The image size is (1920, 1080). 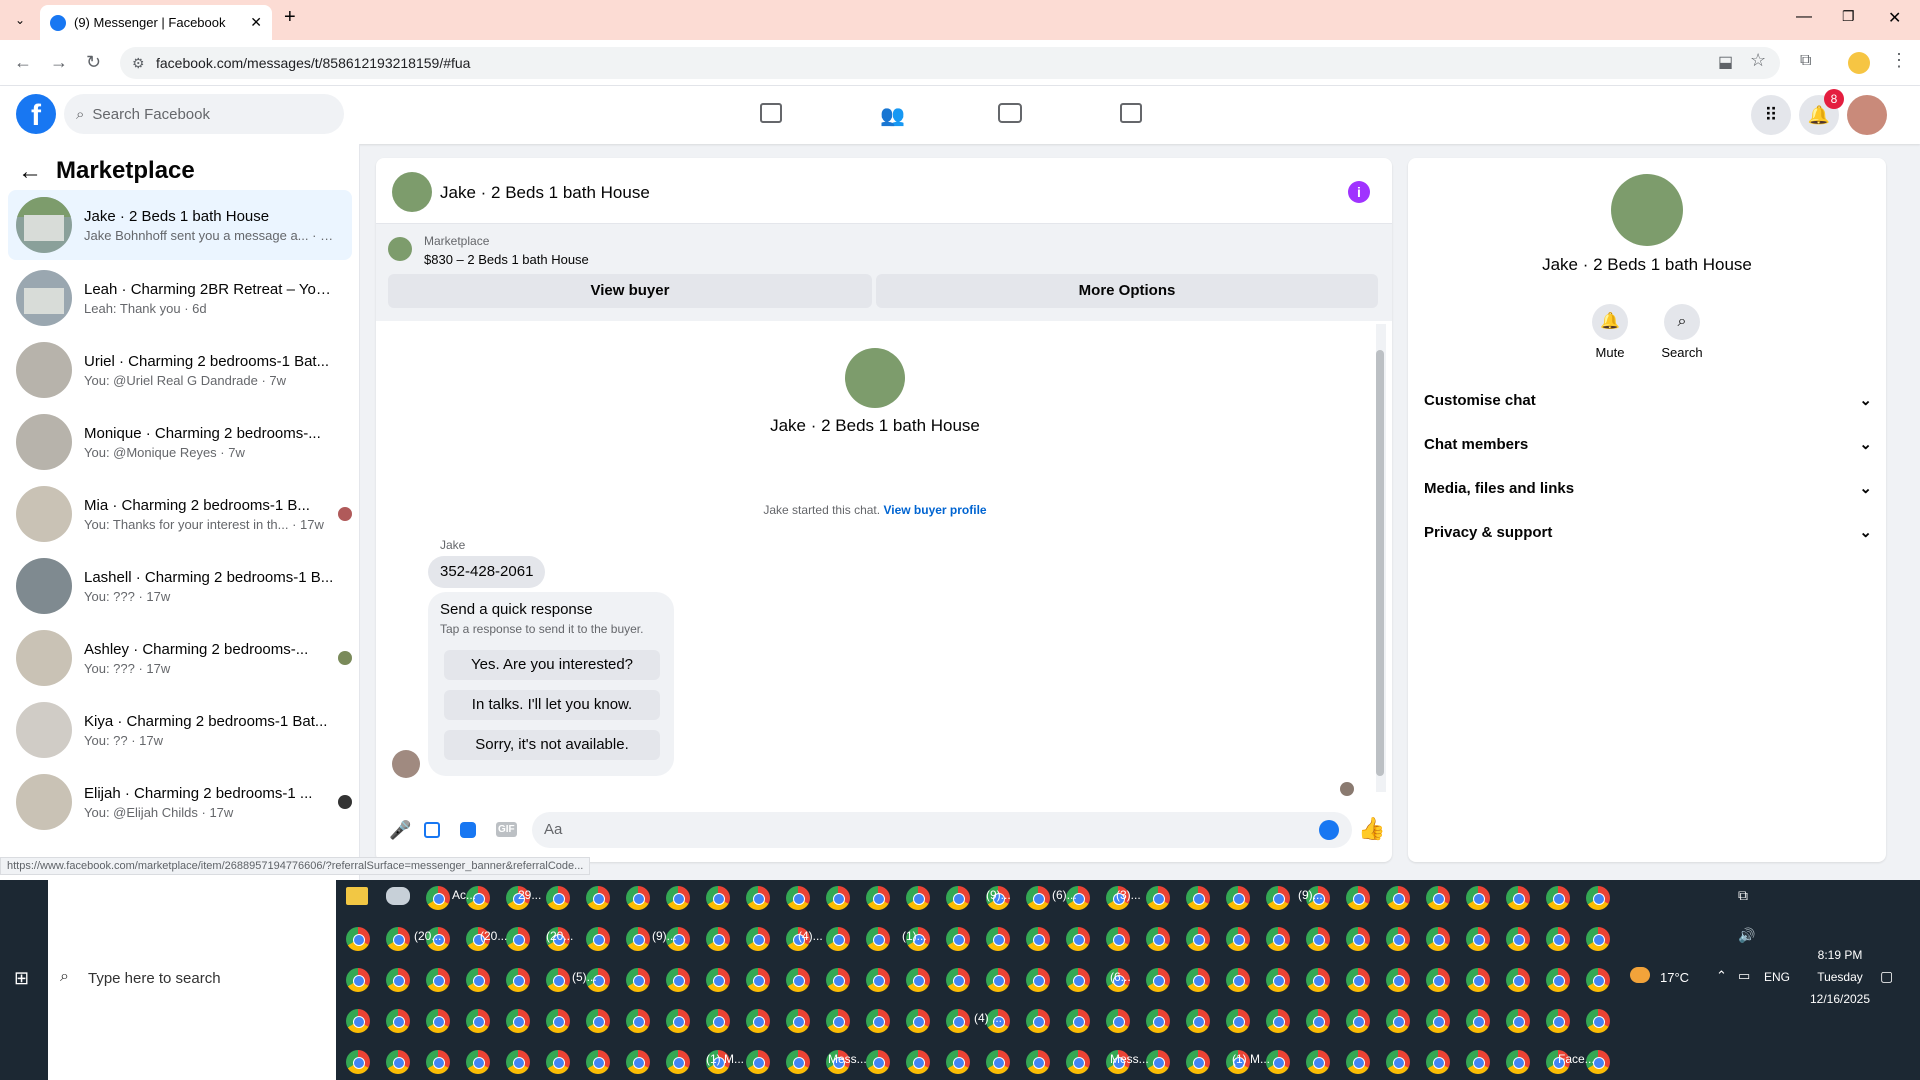 I want to click on windows-start-icon: ⊞, so click(x=21, y=978).